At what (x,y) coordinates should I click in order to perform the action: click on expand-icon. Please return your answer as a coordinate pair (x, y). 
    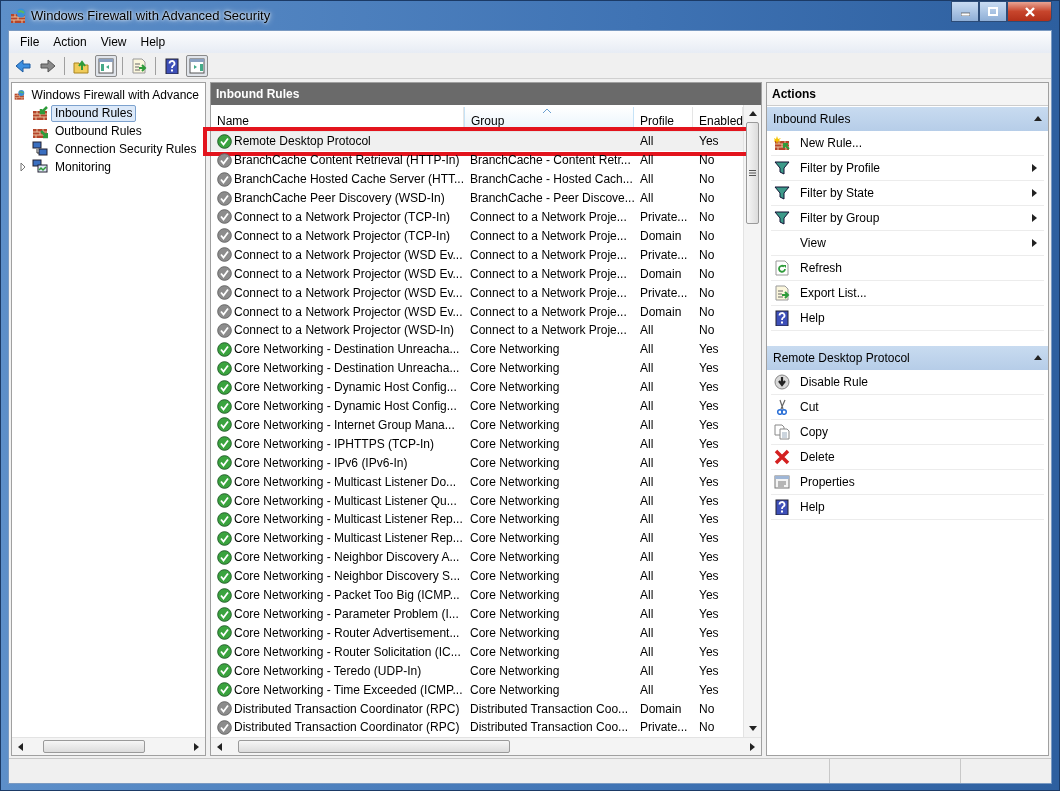
    Looking at the image, I should click on (24, 167).